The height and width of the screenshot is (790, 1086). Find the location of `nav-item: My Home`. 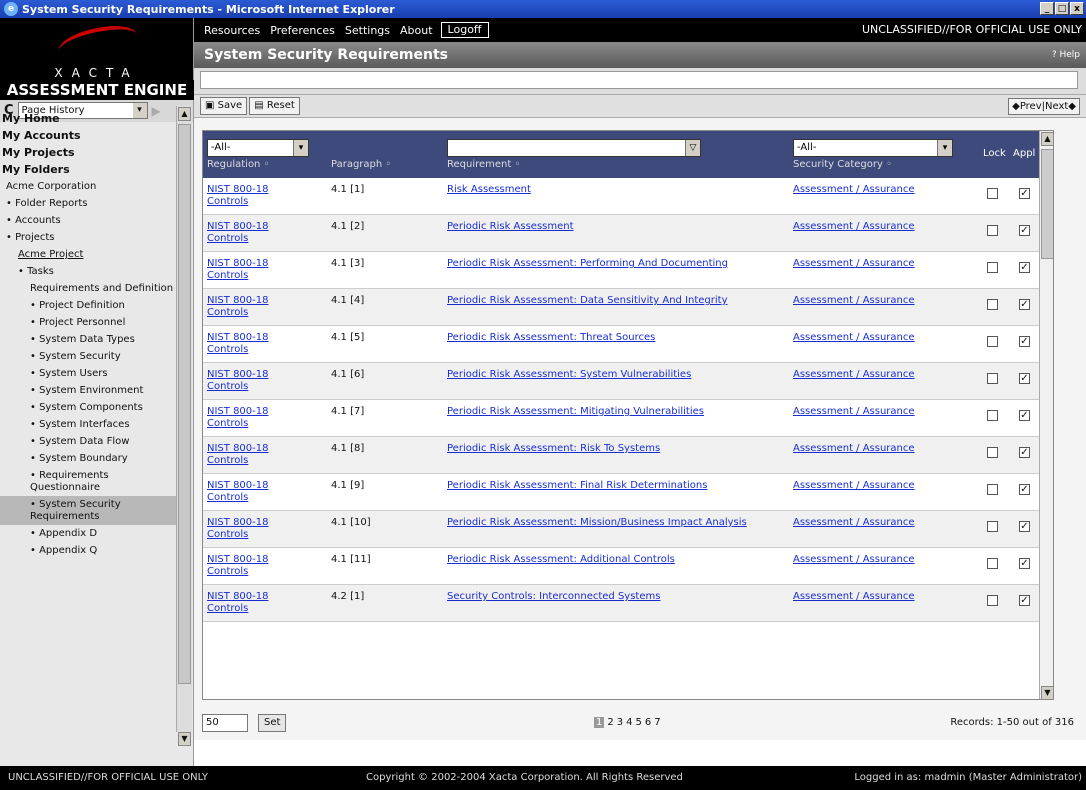

nav-item: My Home is located at coordinates (88, 118).